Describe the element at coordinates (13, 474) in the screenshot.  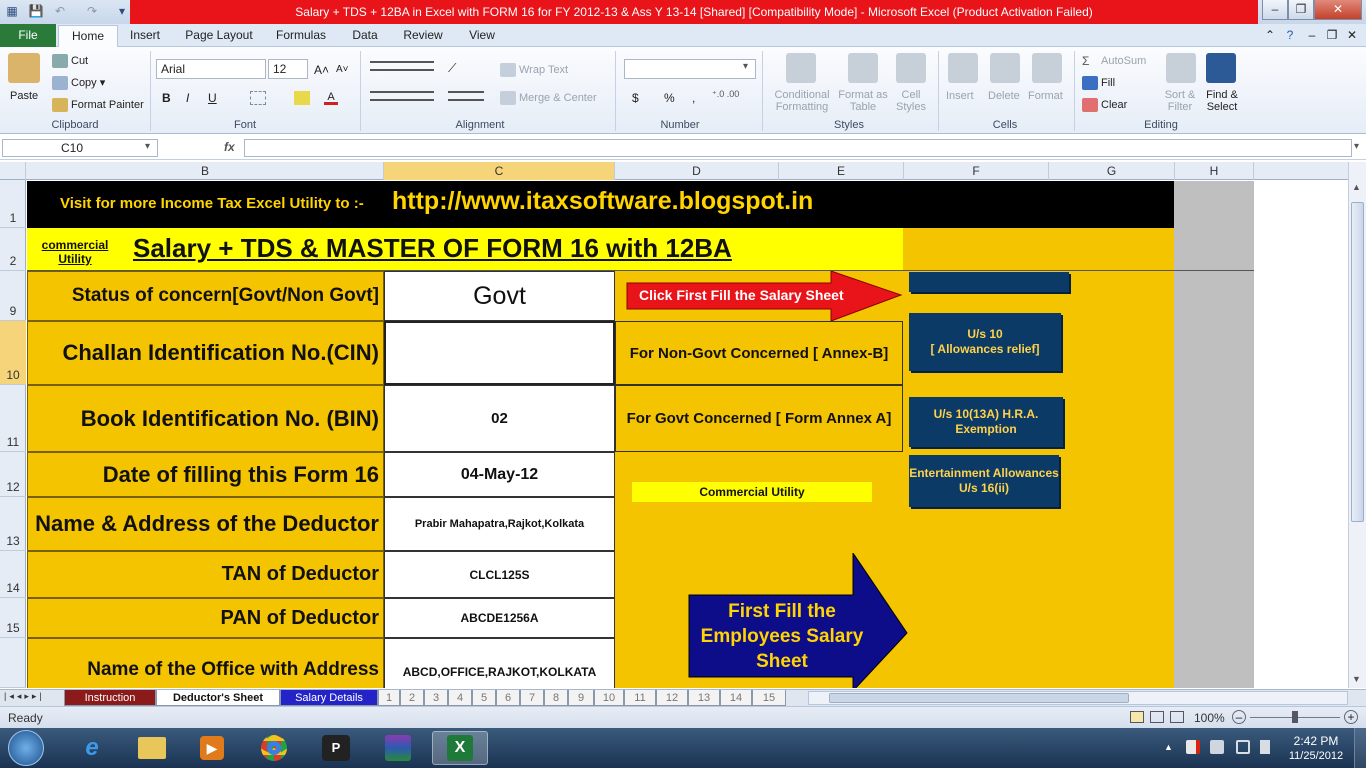
I see `row-header: 12` at that location.